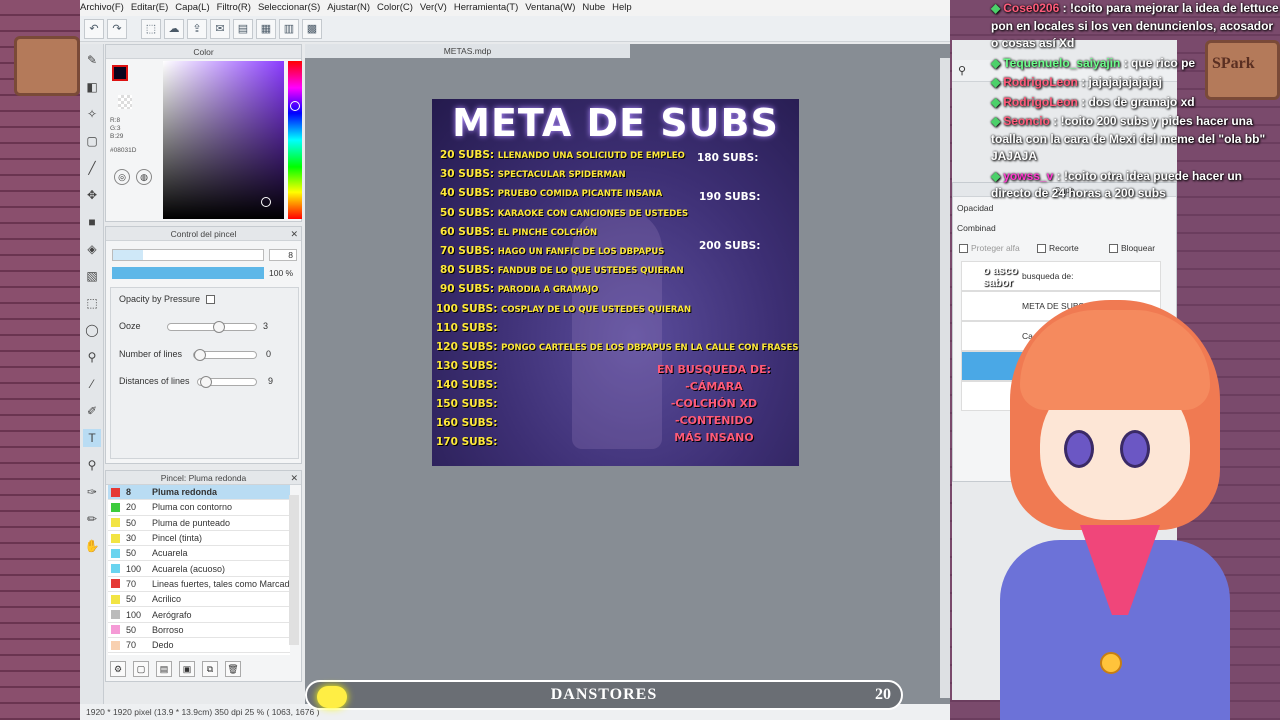 The image size is (1280, 720). What do you see at coordinates (92, 168) in the screenshot?
I see `line-tool-icon: ╱` at bounding box center [92, 168].